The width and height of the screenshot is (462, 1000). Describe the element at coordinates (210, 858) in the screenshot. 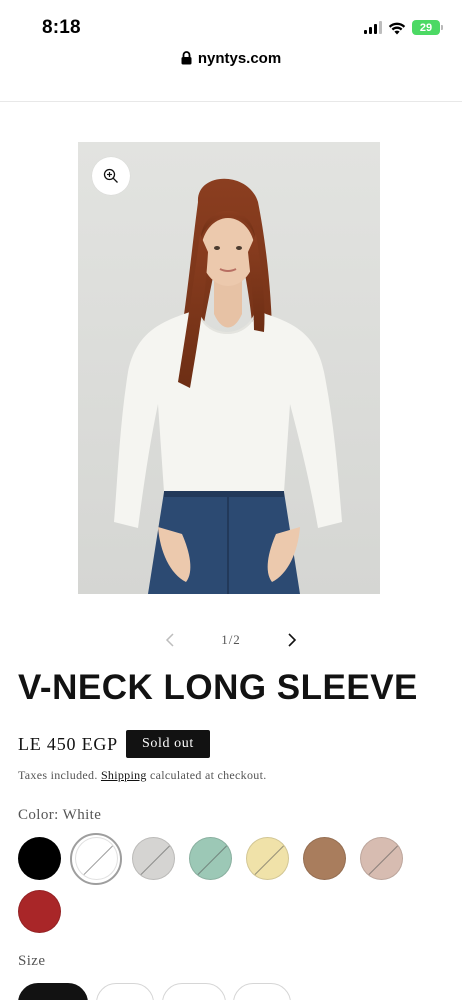

I see `swatch-mint` at that location.